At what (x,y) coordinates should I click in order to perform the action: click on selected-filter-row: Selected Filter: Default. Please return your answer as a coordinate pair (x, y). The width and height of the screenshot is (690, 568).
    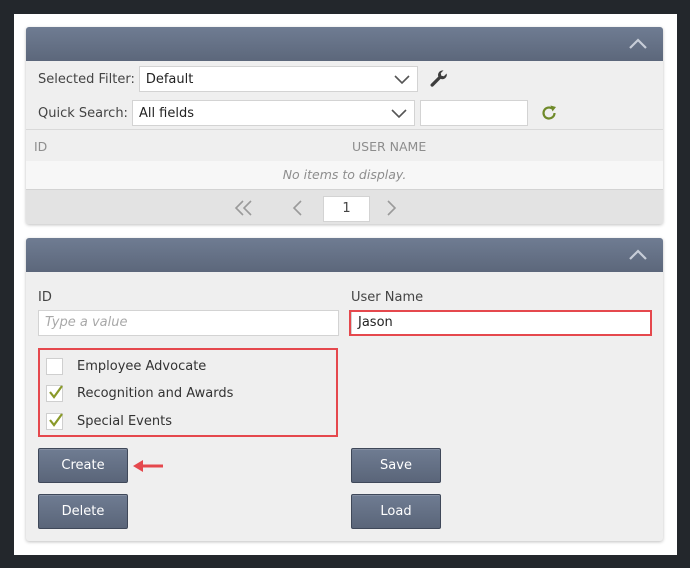
    Looking at the image, I should click on (244, 79).